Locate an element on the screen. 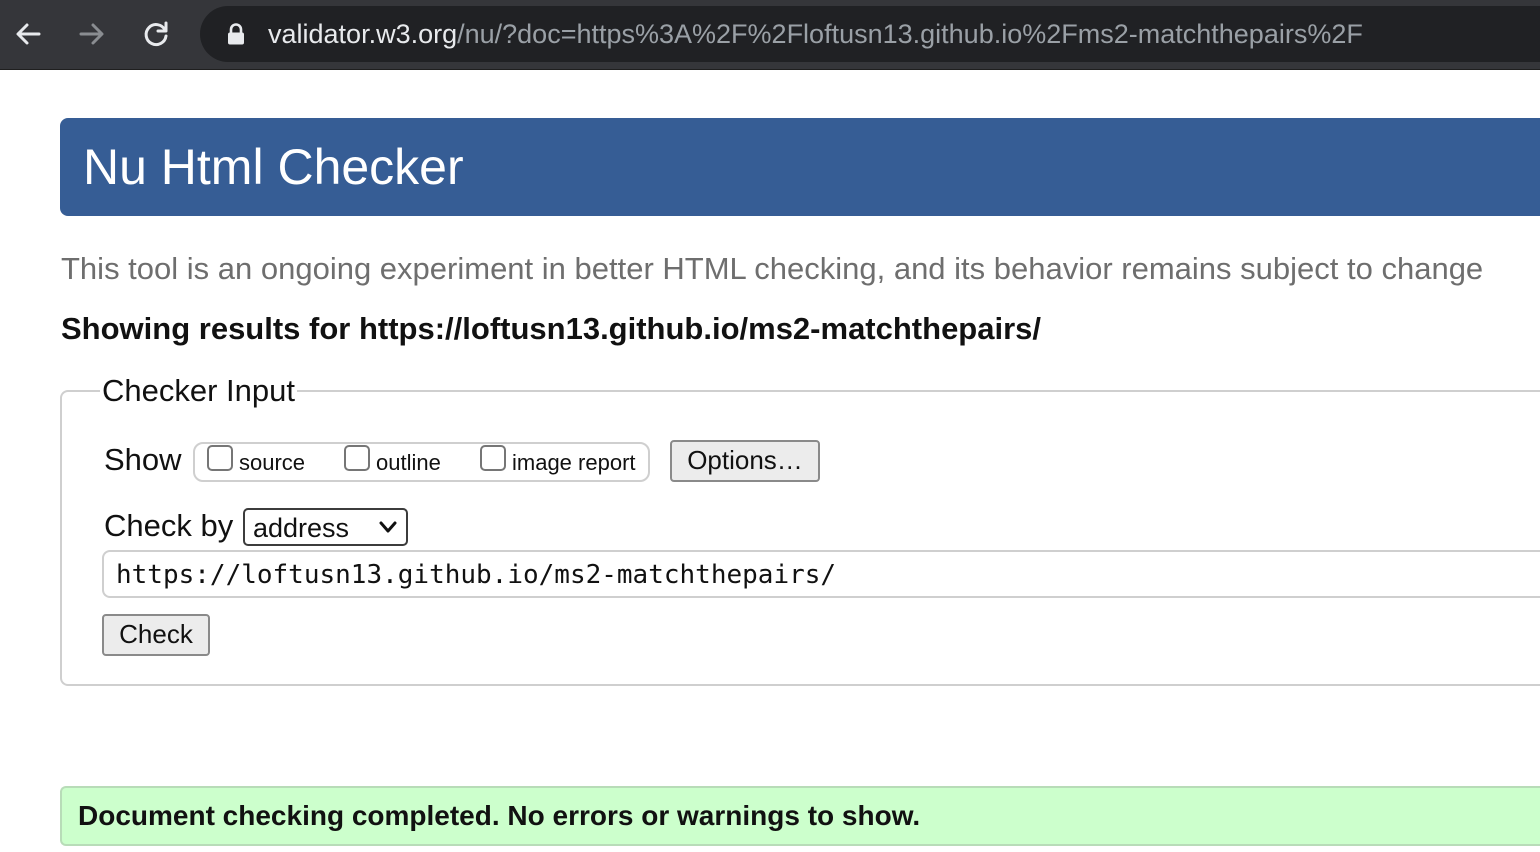 Image resolution: width=1540 pixels, height=852 pixels. show-label: Show is located at coordinates (143, 459).